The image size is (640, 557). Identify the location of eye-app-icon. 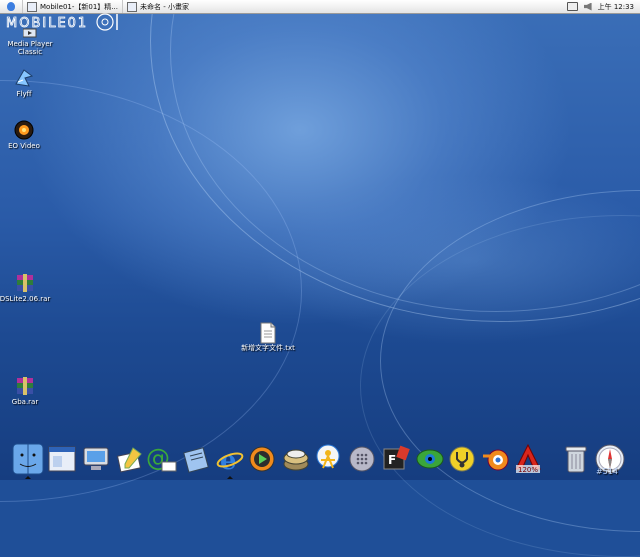
(430, 459).